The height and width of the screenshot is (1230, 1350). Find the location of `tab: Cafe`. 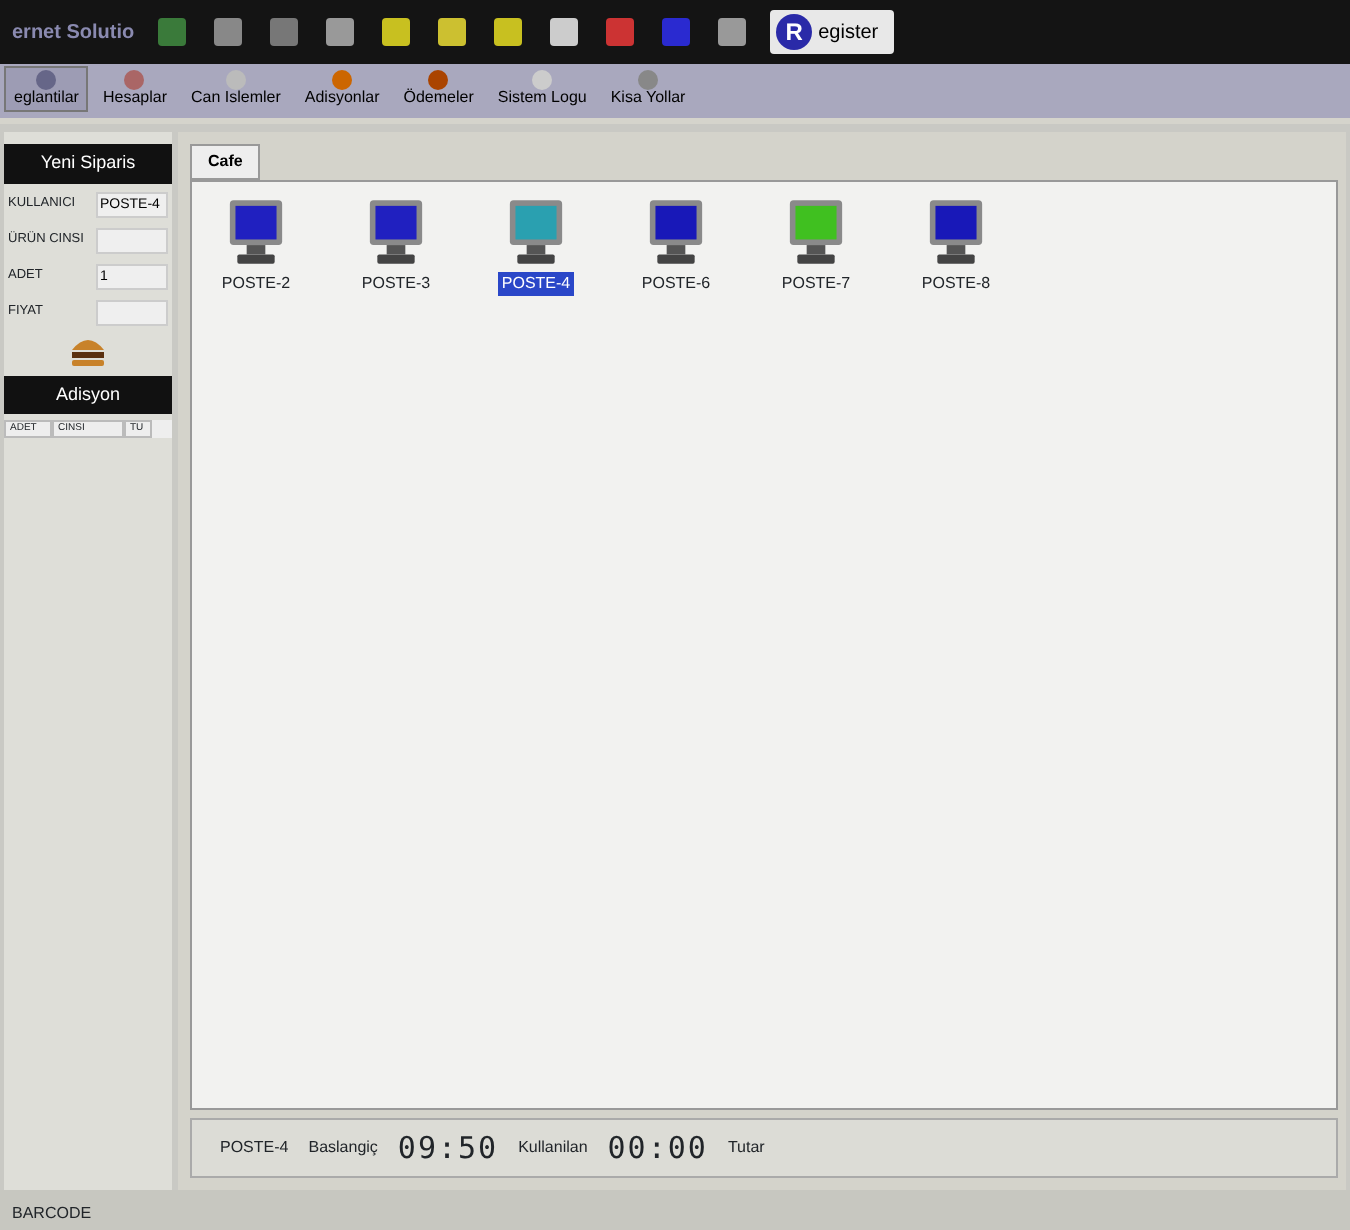

tab: Cafe is located at coordinates (225, 162).